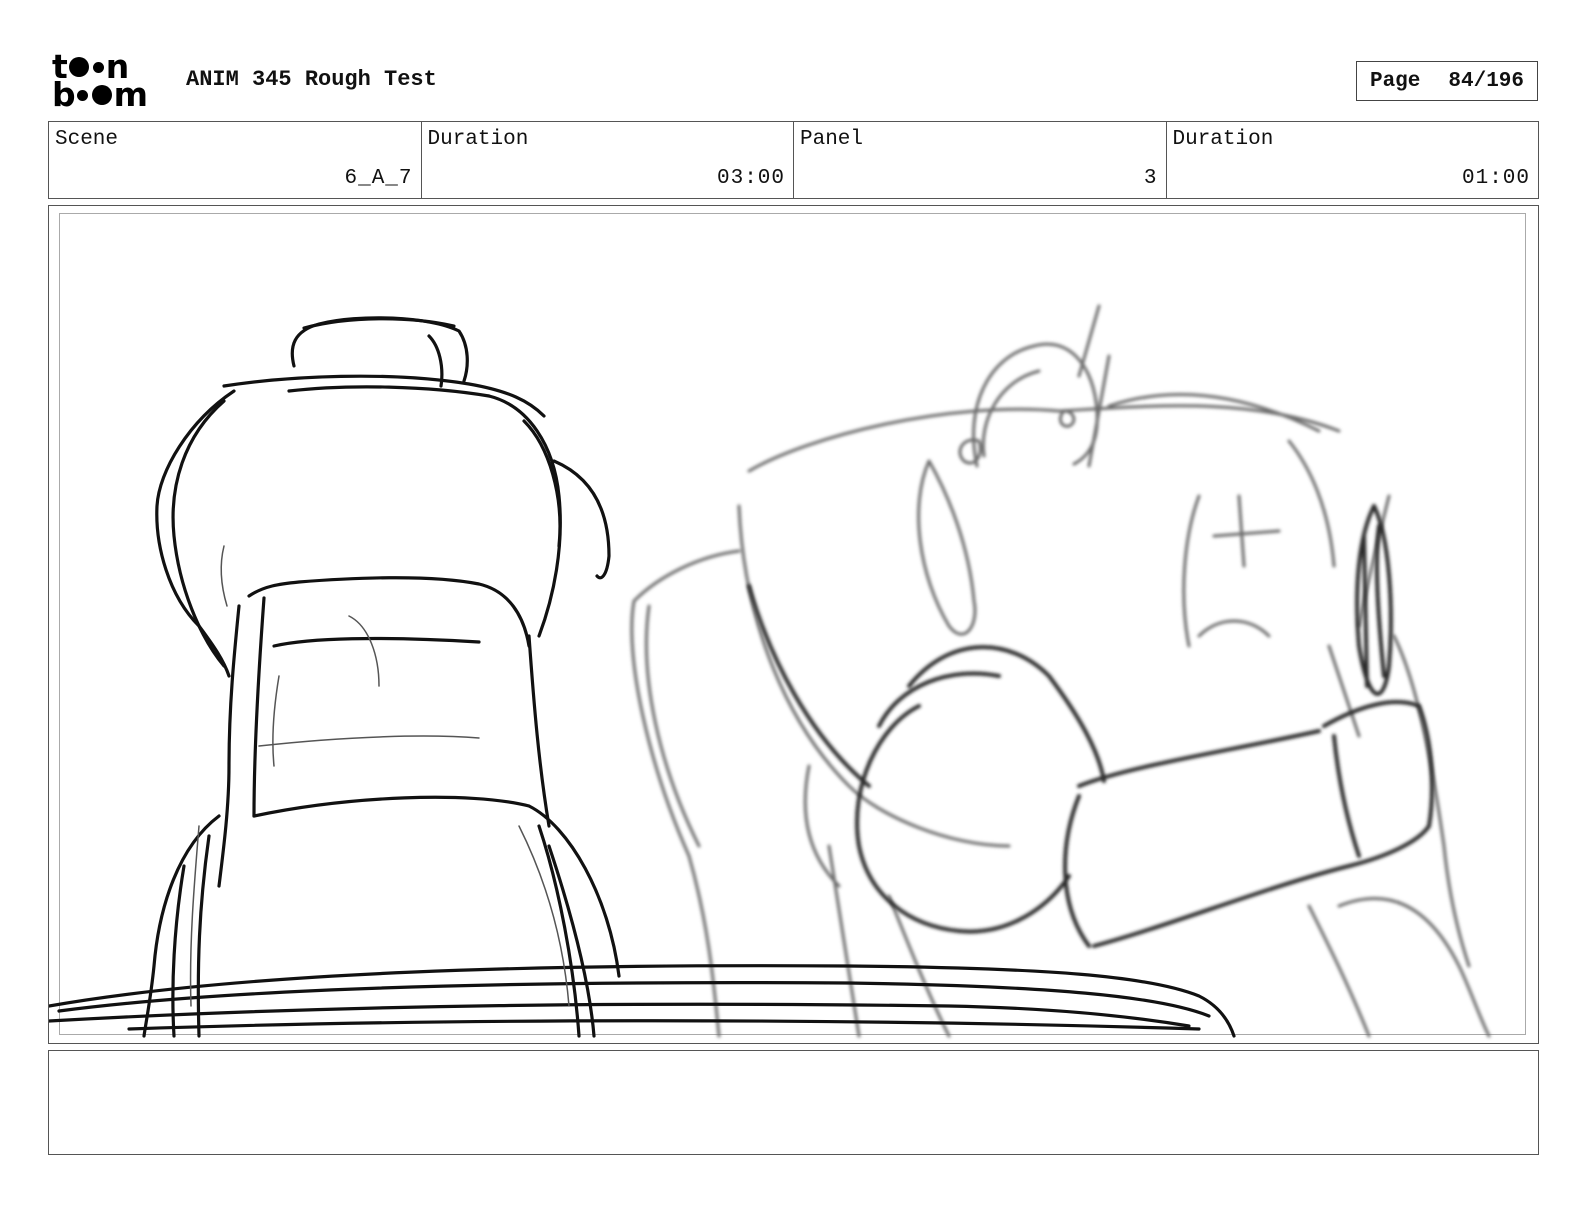 This screenshot has height=1224, width=1584. I want to click on panel-value: 3, so click(1150, 178).